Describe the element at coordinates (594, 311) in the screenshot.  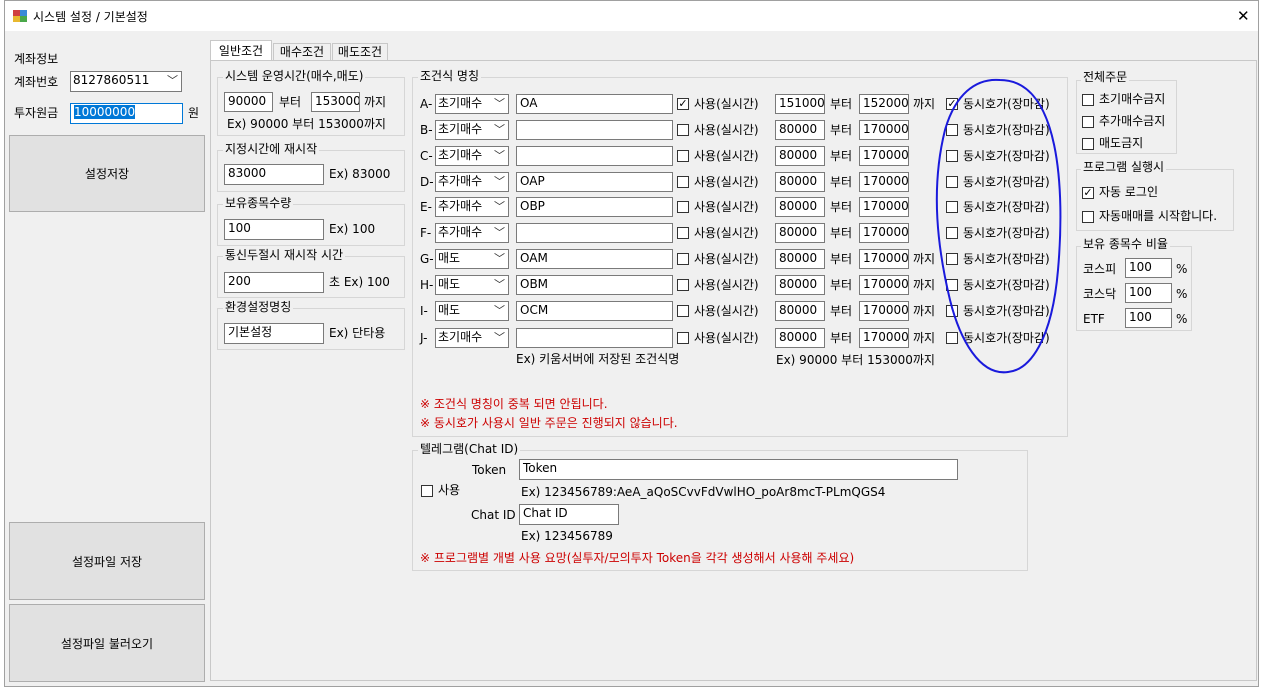
I see `condition-name-input: OCM` at that location.